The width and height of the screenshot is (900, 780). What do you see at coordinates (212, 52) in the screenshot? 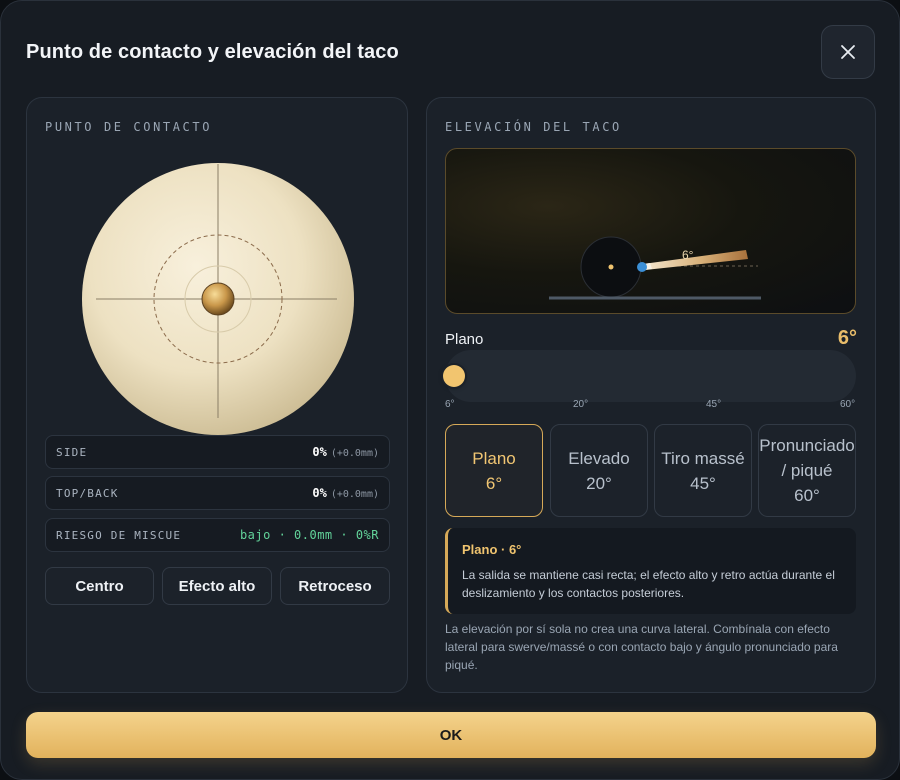
I see `dialog-title: Punto de contacto y elevación del taco` at bounding box center [212, 52].